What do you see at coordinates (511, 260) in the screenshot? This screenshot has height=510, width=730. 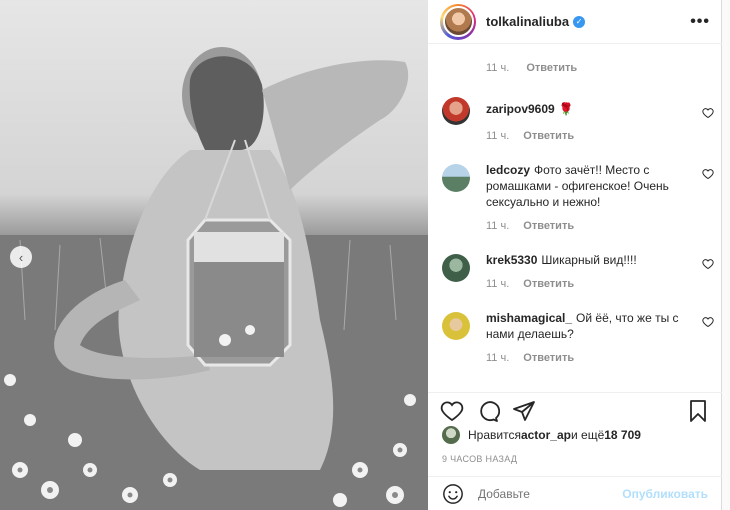 I see `comment-username: krek5330` at bounding box center [511, 260].